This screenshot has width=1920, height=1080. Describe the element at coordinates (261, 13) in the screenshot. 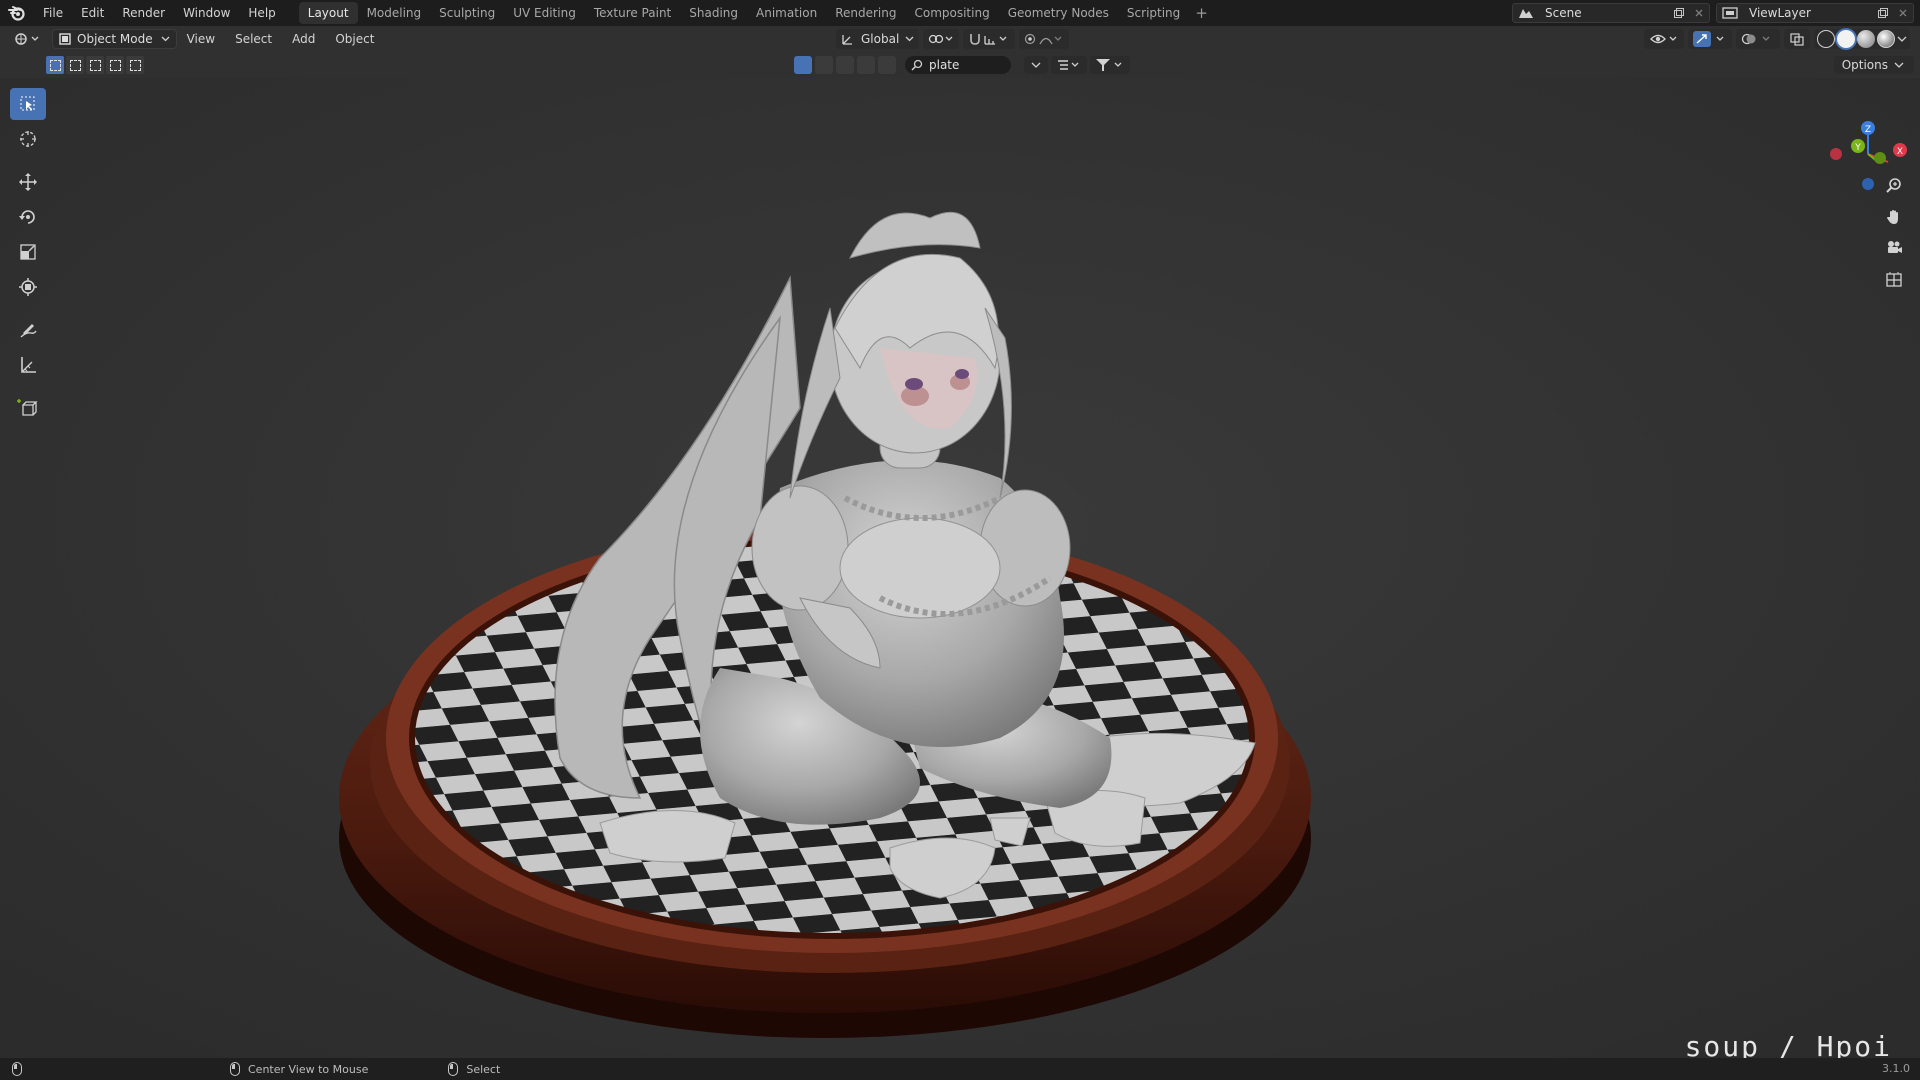

I see `menu-help: Help` at that location.